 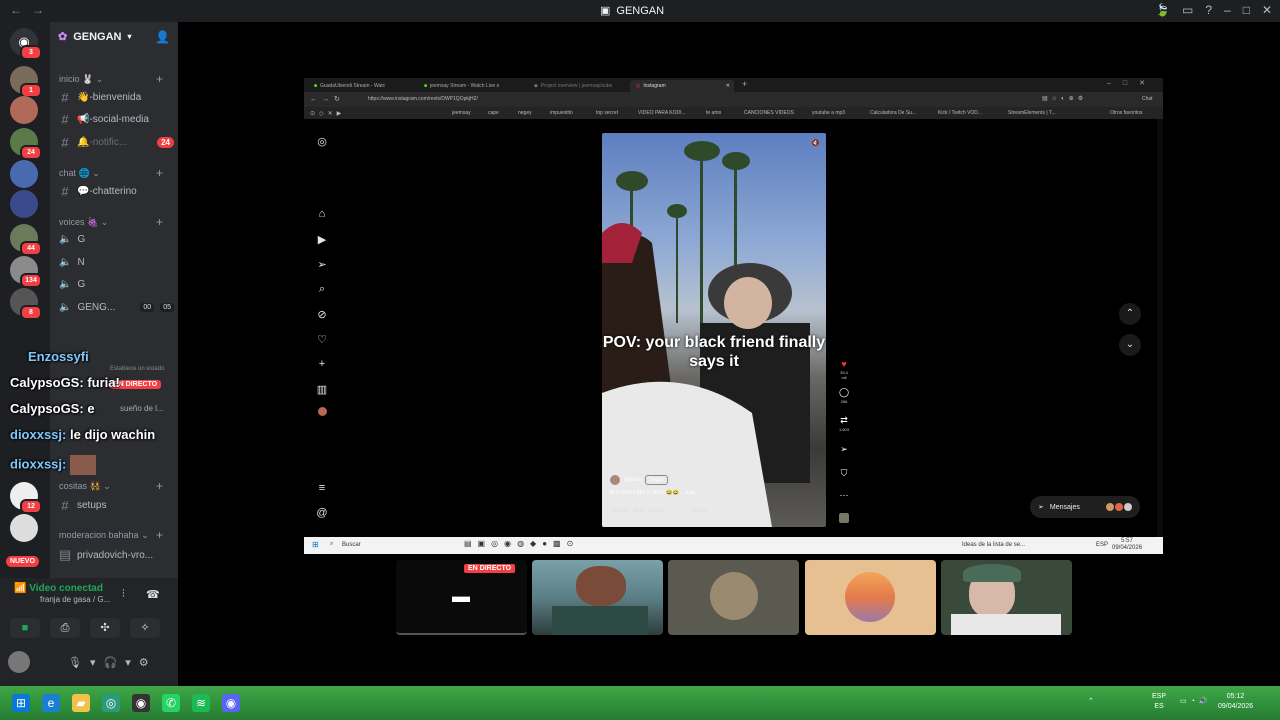 I want to click on bookmark: youtube a mp3, so click(x=828, y=113).